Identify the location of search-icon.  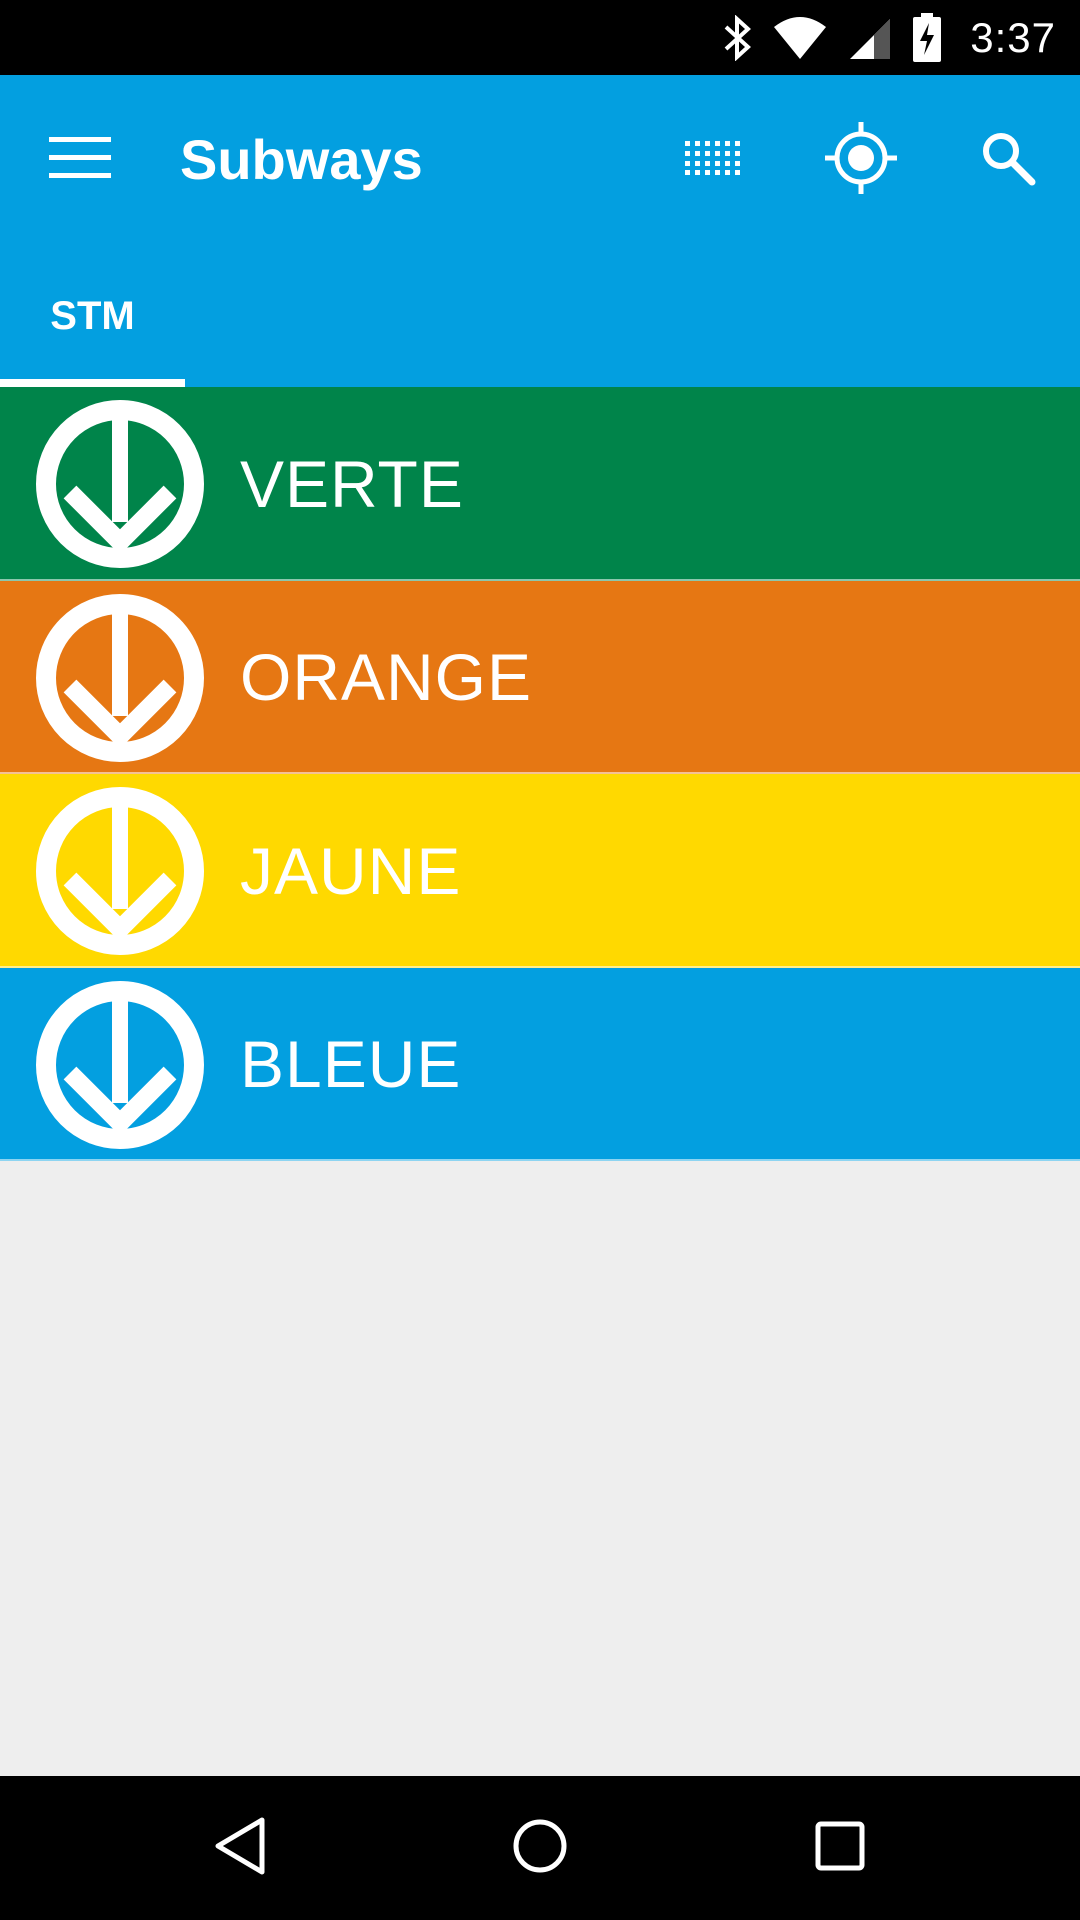
(1008, 160).